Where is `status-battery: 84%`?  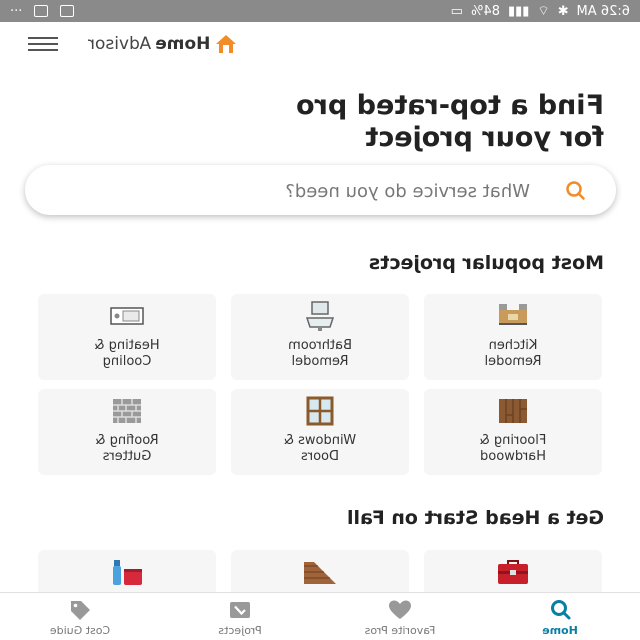
status-battery: 84% is located at coordinates (485, 11).